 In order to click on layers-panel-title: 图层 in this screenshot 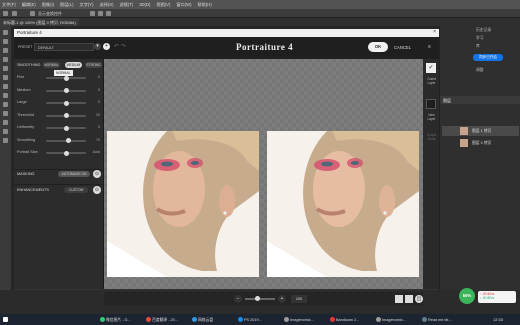, I will do `click(480, 100)`.